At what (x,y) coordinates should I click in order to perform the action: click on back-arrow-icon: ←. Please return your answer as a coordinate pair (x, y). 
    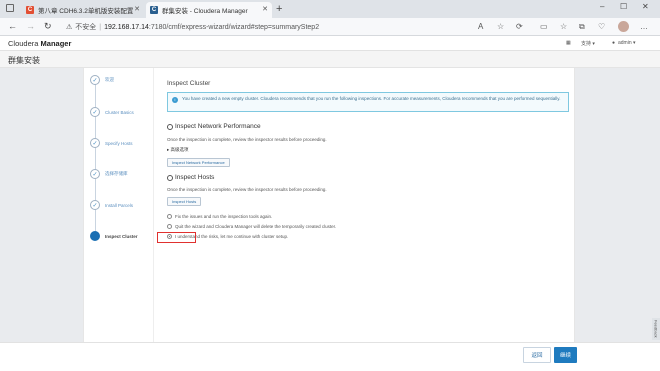
    Looking at the image, I should click on (12, 26).